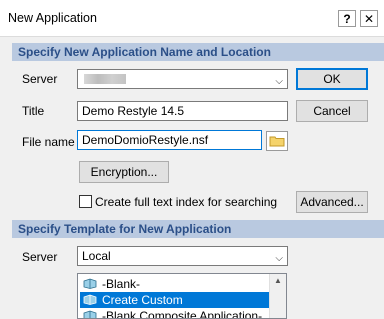  What do you see at coordinates (169, 140) in the screenshot?
I see `filename-input: DemoDomioRestyle.nsf` at bounding box center [169, 140].